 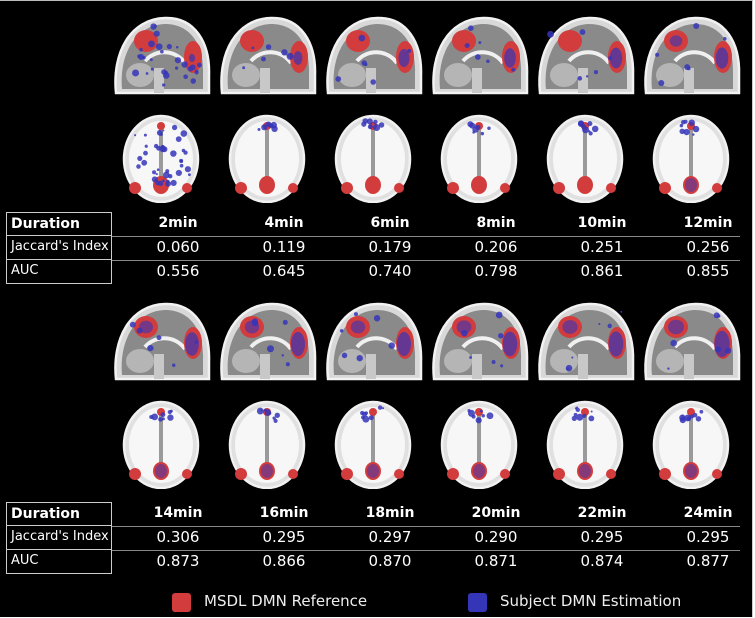 I want to click on jaccard-value: 0.256, so click(x=708, y=247).